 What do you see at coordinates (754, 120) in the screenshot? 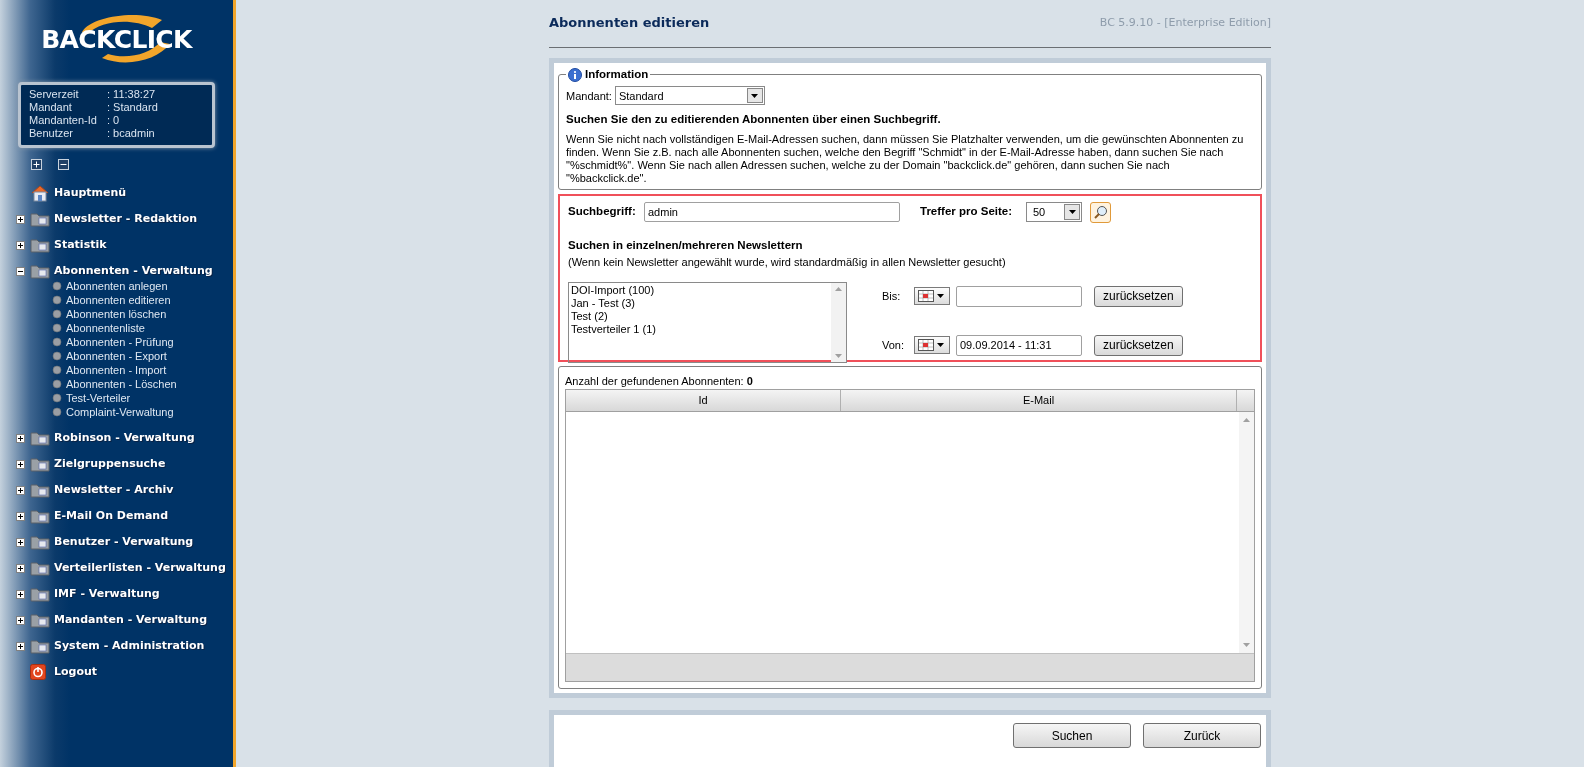
I see `search-heading: Suchen Sie den zu editierenden Abonnenten über einen Suchbegriff.` at bounding box center [754, 120].